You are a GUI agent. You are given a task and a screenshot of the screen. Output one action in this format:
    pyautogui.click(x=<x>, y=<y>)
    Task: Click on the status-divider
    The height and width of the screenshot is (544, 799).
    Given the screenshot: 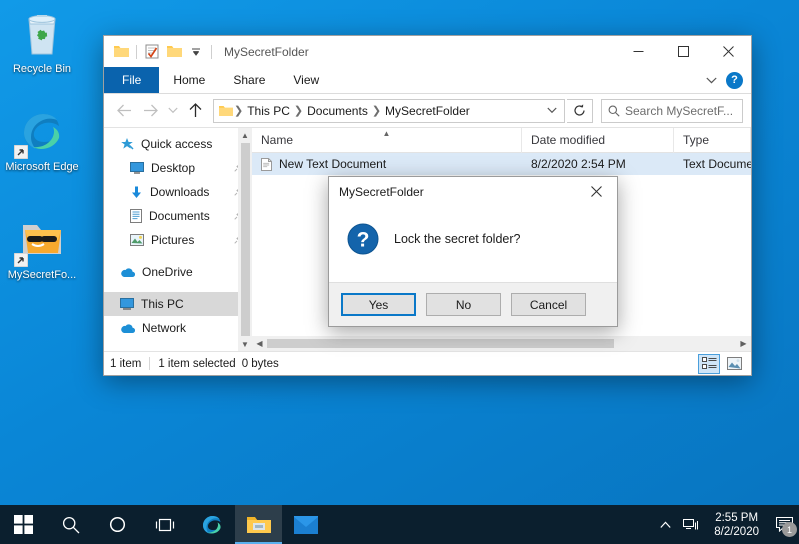 What is the action you would take?
    pyautogui.click(x=150, y=363)
    